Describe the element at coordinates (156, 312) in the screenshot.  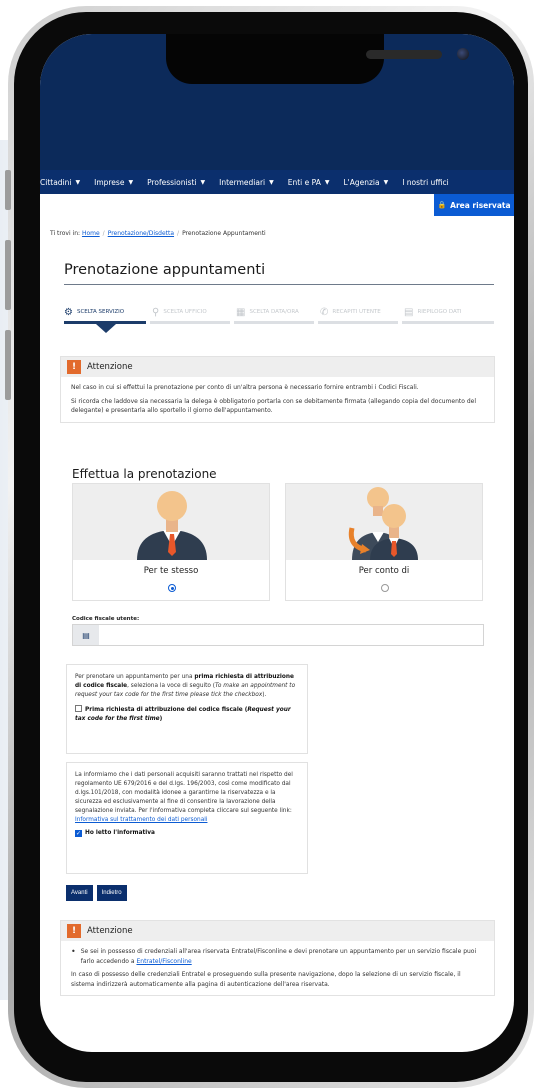
I see `map-pin-icon: ⚲` at that location.